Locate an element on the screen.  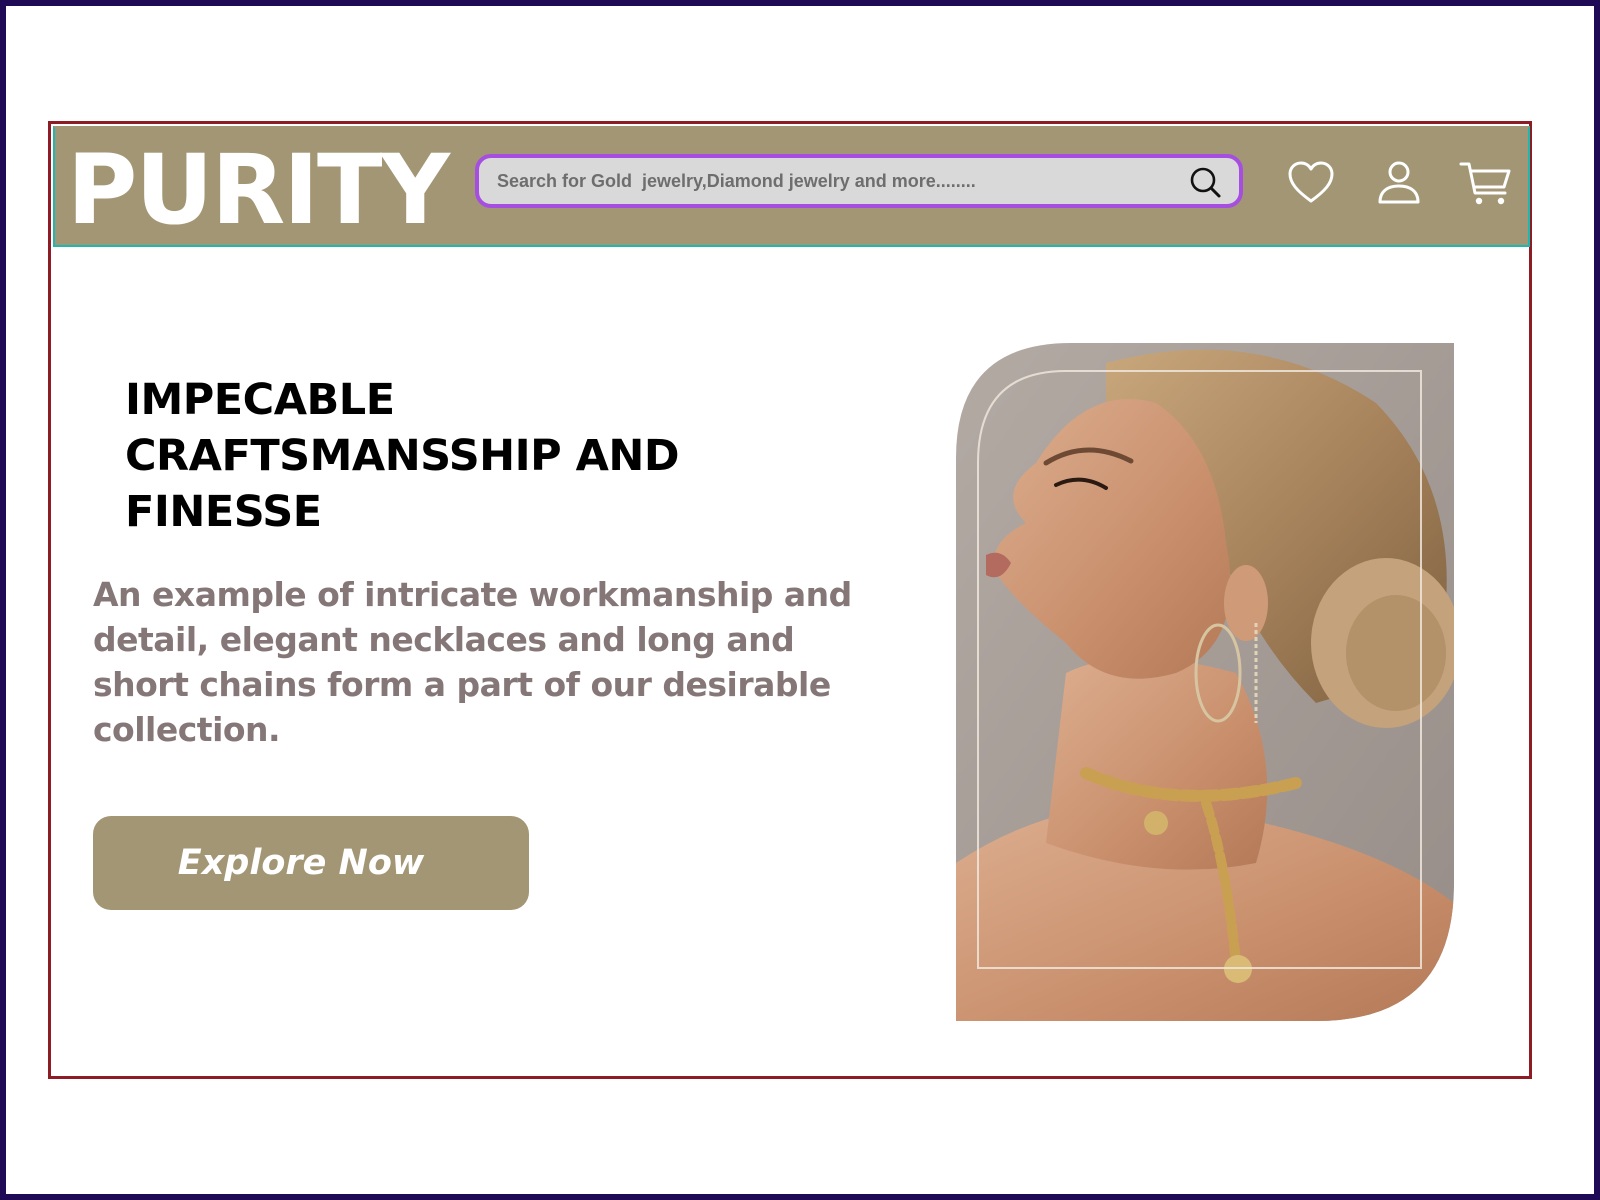
explore-now-button: Explore Now is located at coordinates (311, 863).